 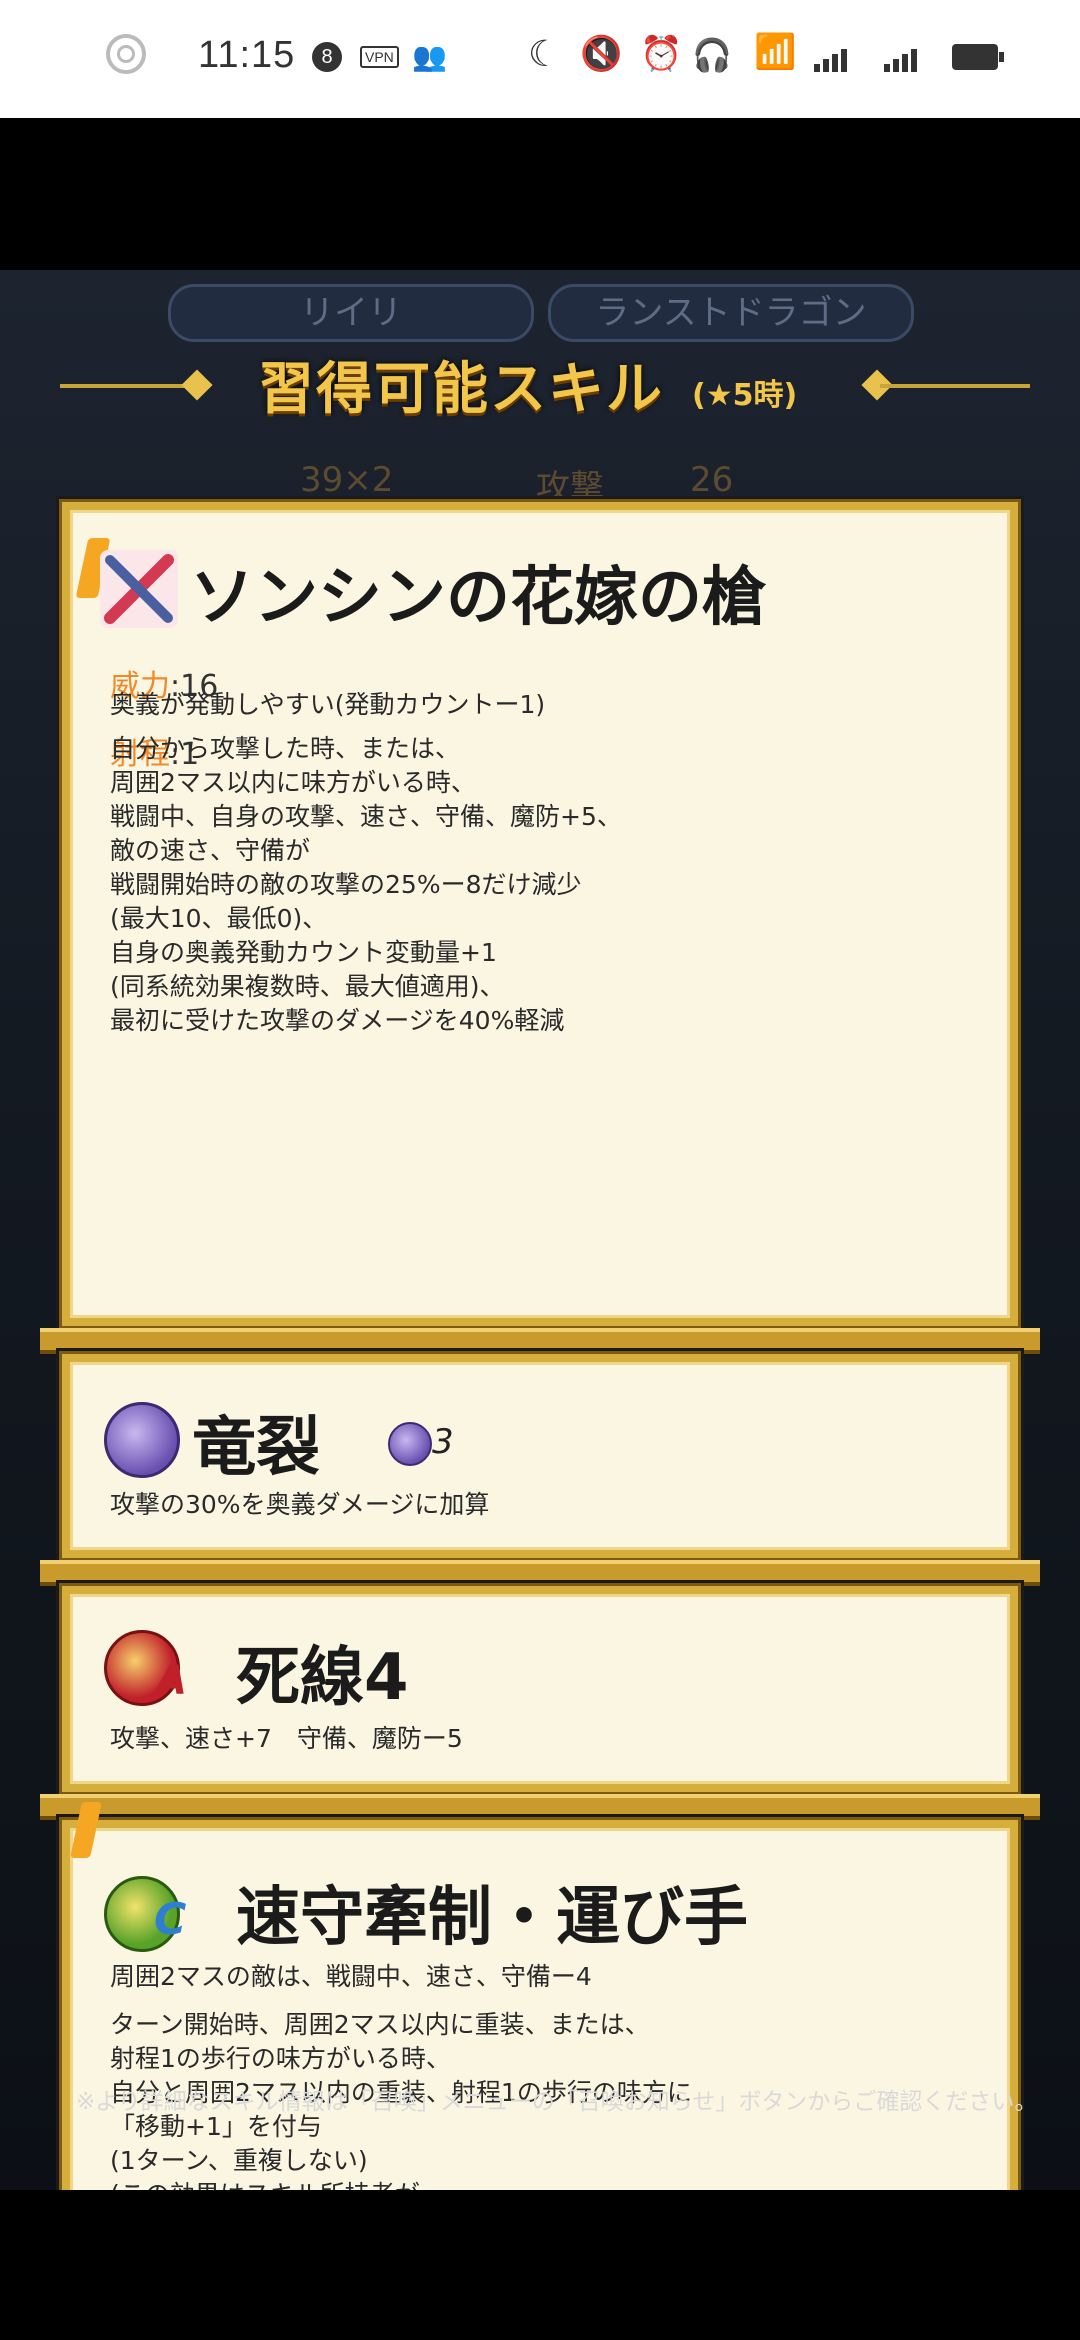 What do you see at coordinates (170, 1919) in the screenshot?
I see `skill-c-letter: C` at bounding box center [170, 1919].